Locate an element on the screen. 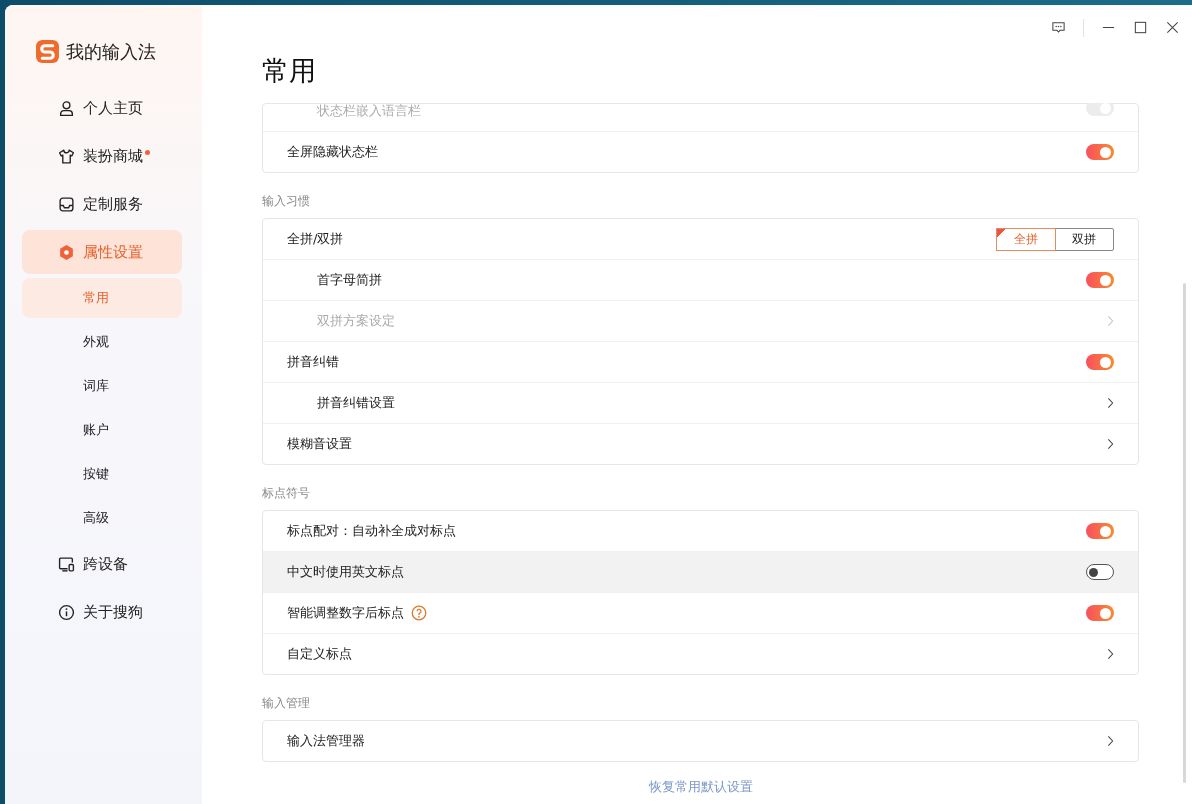 The height and width of the screenshot is (804, 1192). section-heading: 输入习惯 is located at coordinates (286, 201).